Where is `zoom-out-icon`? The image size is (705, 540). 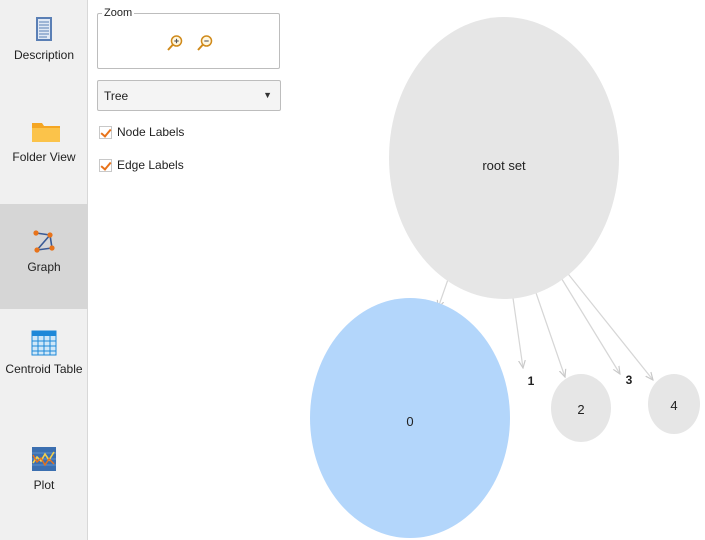
zoom-out-icon is located at coordinates (205, 43).